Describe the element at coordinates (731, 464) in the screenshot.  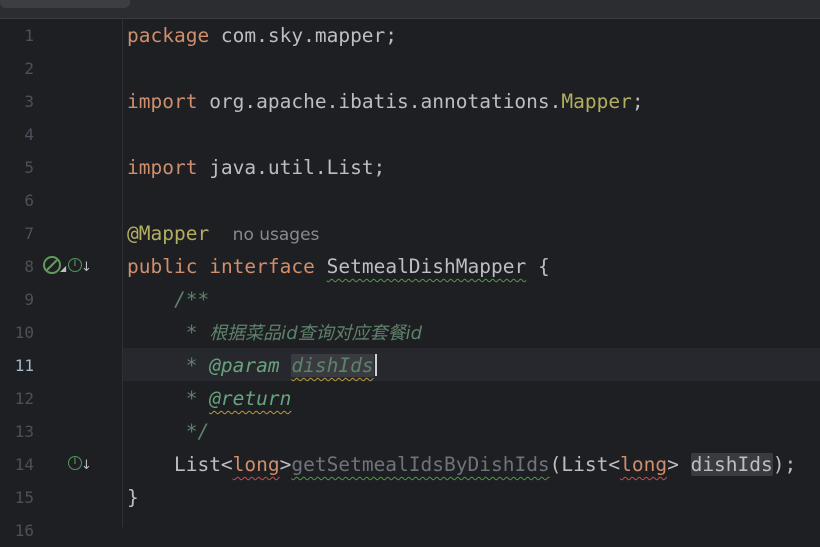
I see `param-name: dishIds` at that location.